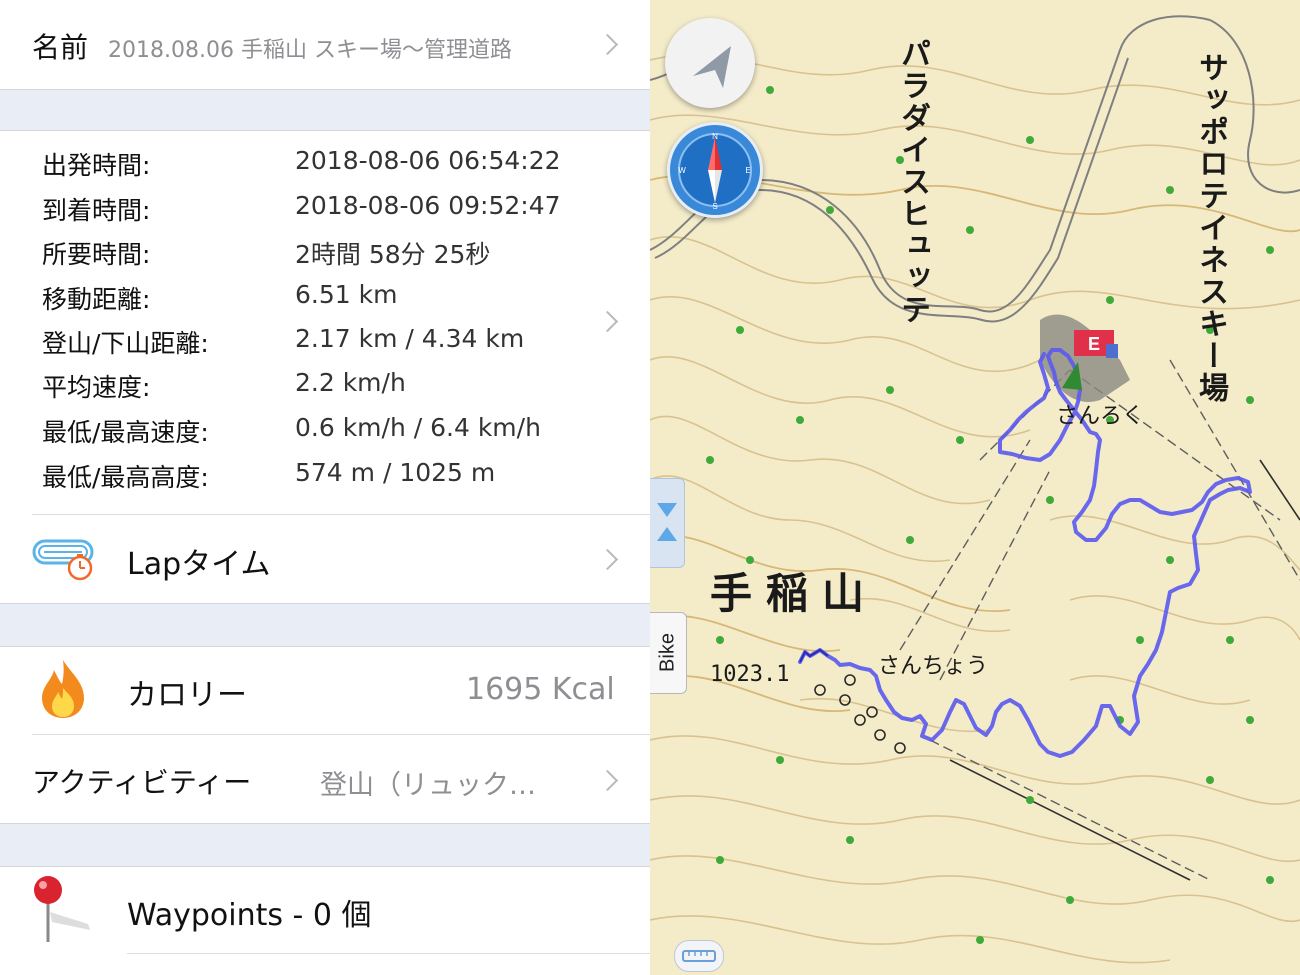  I want to click on compass-icon: N E S W, so click(715, 171).